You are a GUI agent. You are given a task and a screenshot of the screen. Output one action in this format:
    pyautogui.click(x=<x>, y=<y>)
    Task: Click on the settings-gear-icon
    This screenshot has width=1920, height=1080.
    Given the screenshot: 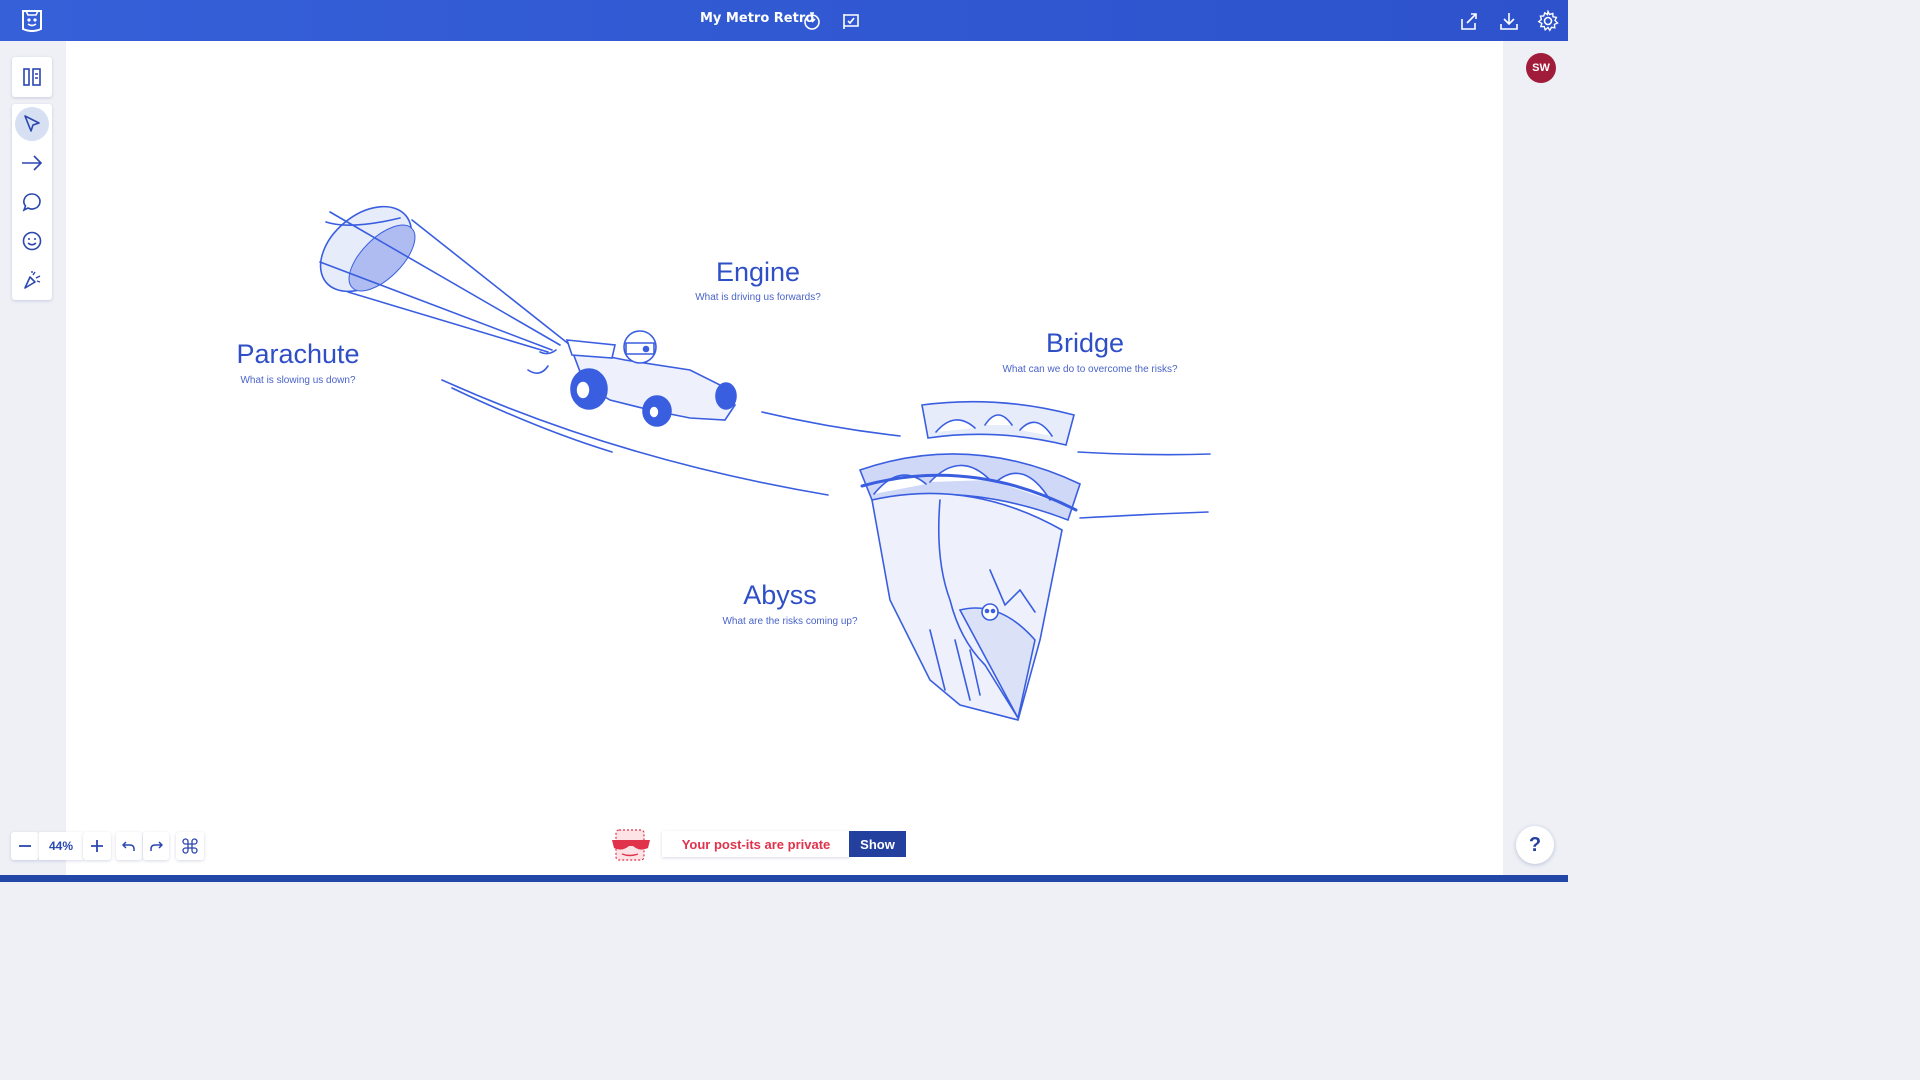 What is the action you would take?
    pyautogui.click(x=1548, y=21)
    